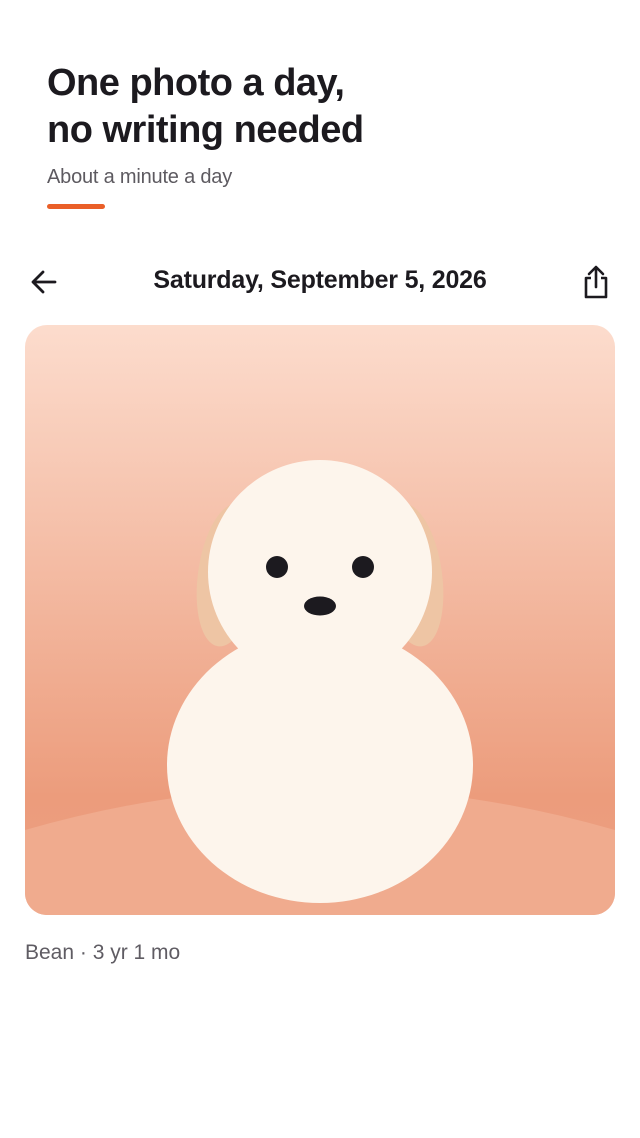 The height and width of the screenshot is (1138, 640). I want to click on hero-title-line-2: no writing needed, so click(205, 130).